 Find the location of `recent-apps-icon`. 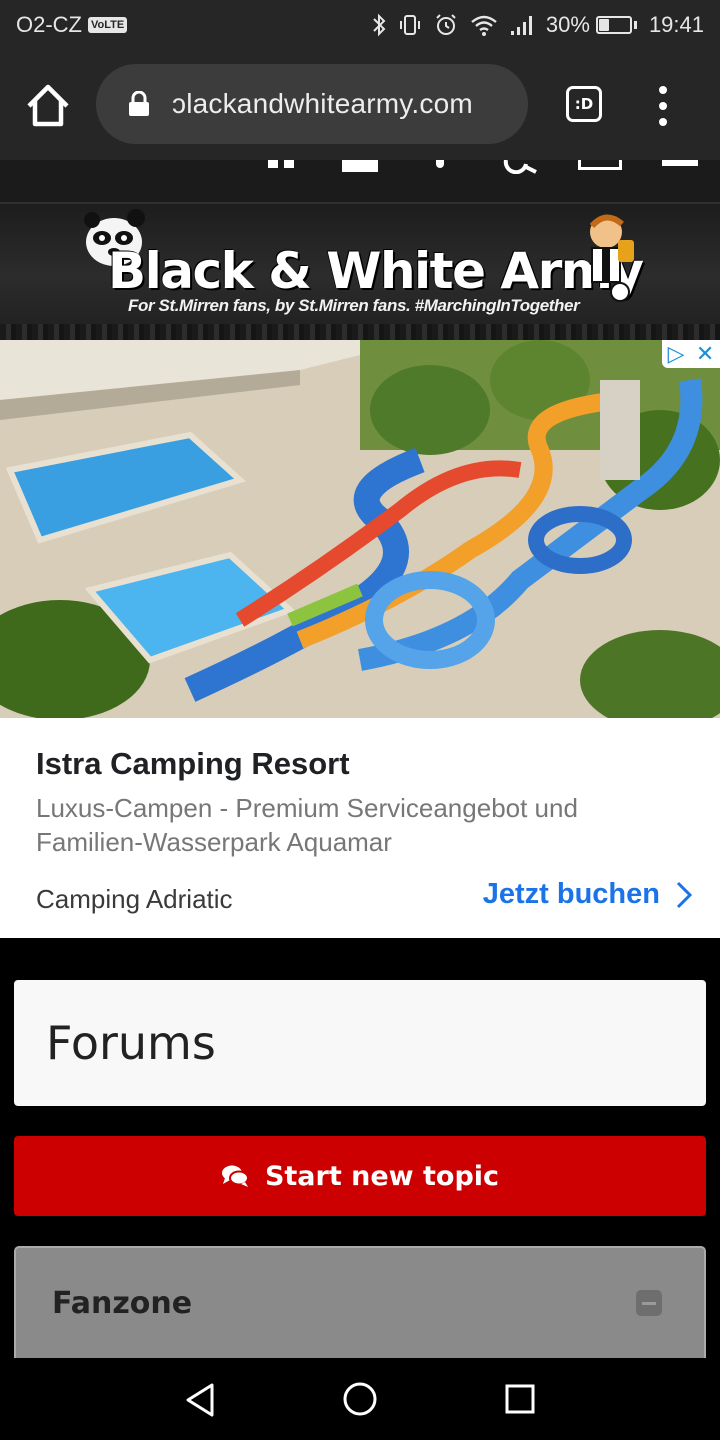

recent-apps-icon is located at coordinates (520, 1399).